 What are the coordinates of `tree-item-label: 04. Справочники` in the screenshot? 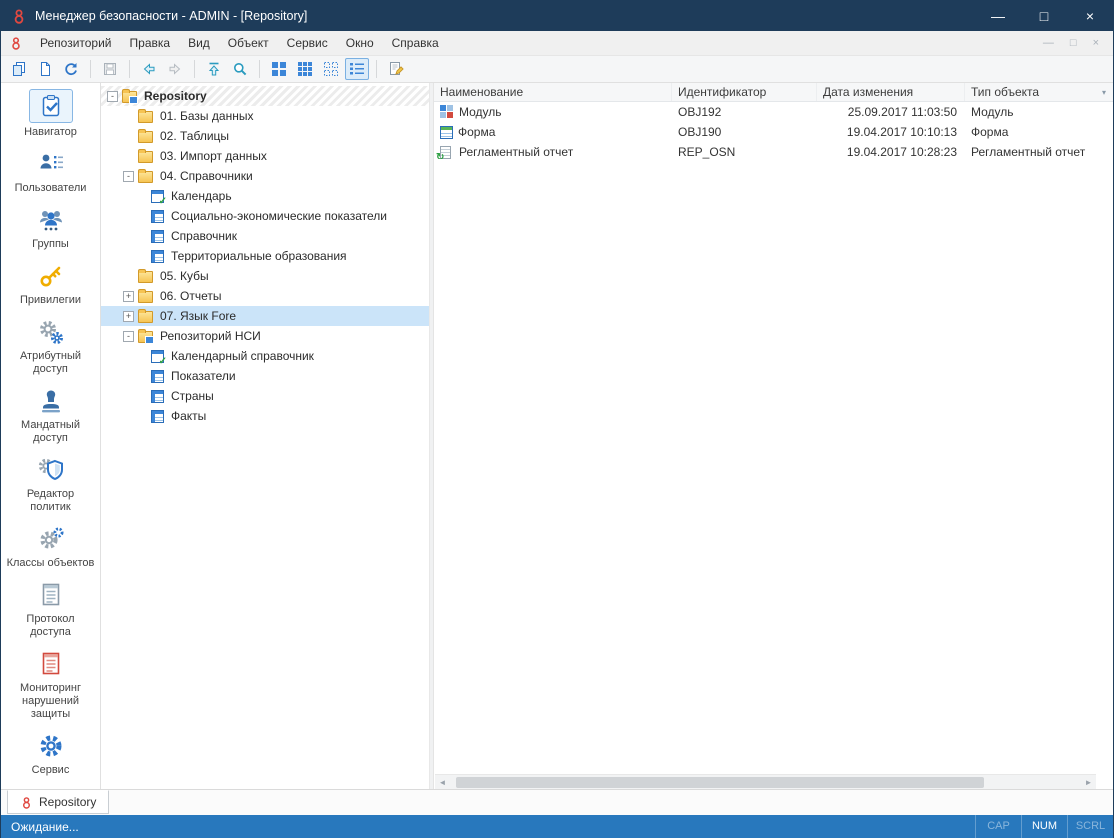 It's located at (206, 176).